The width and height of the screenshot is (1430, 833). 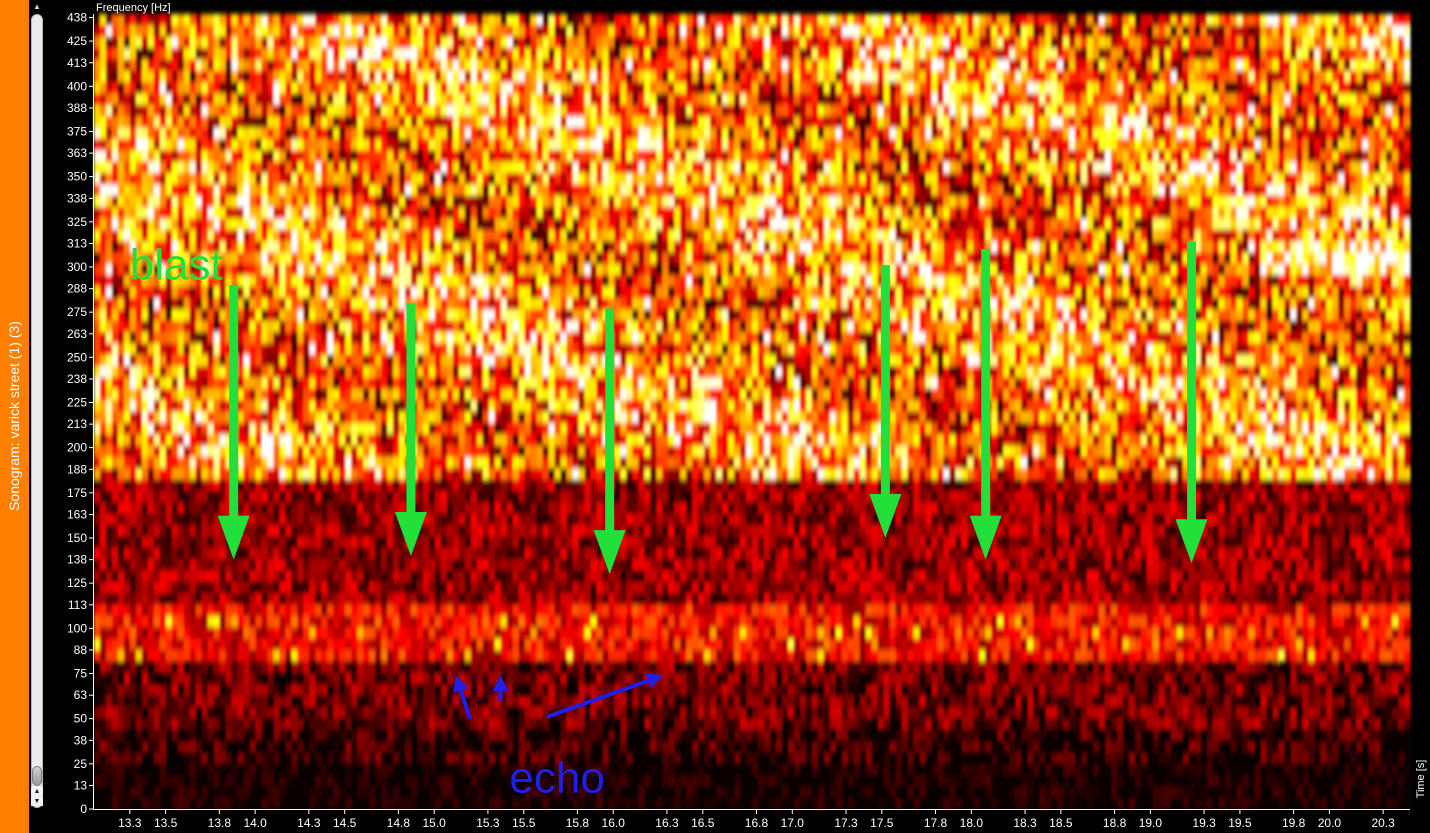 What do you see at coordinates (255, 823) in the screenshot?
I see `x-tick-label: 14.0` at bounding box center [255, 823].